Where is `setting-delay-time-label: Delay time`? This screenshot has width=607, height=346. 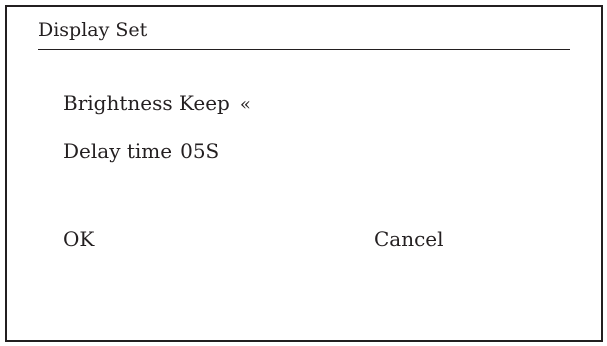 setting-delay-time-label: Delay time is located at coordinates (118, 151).